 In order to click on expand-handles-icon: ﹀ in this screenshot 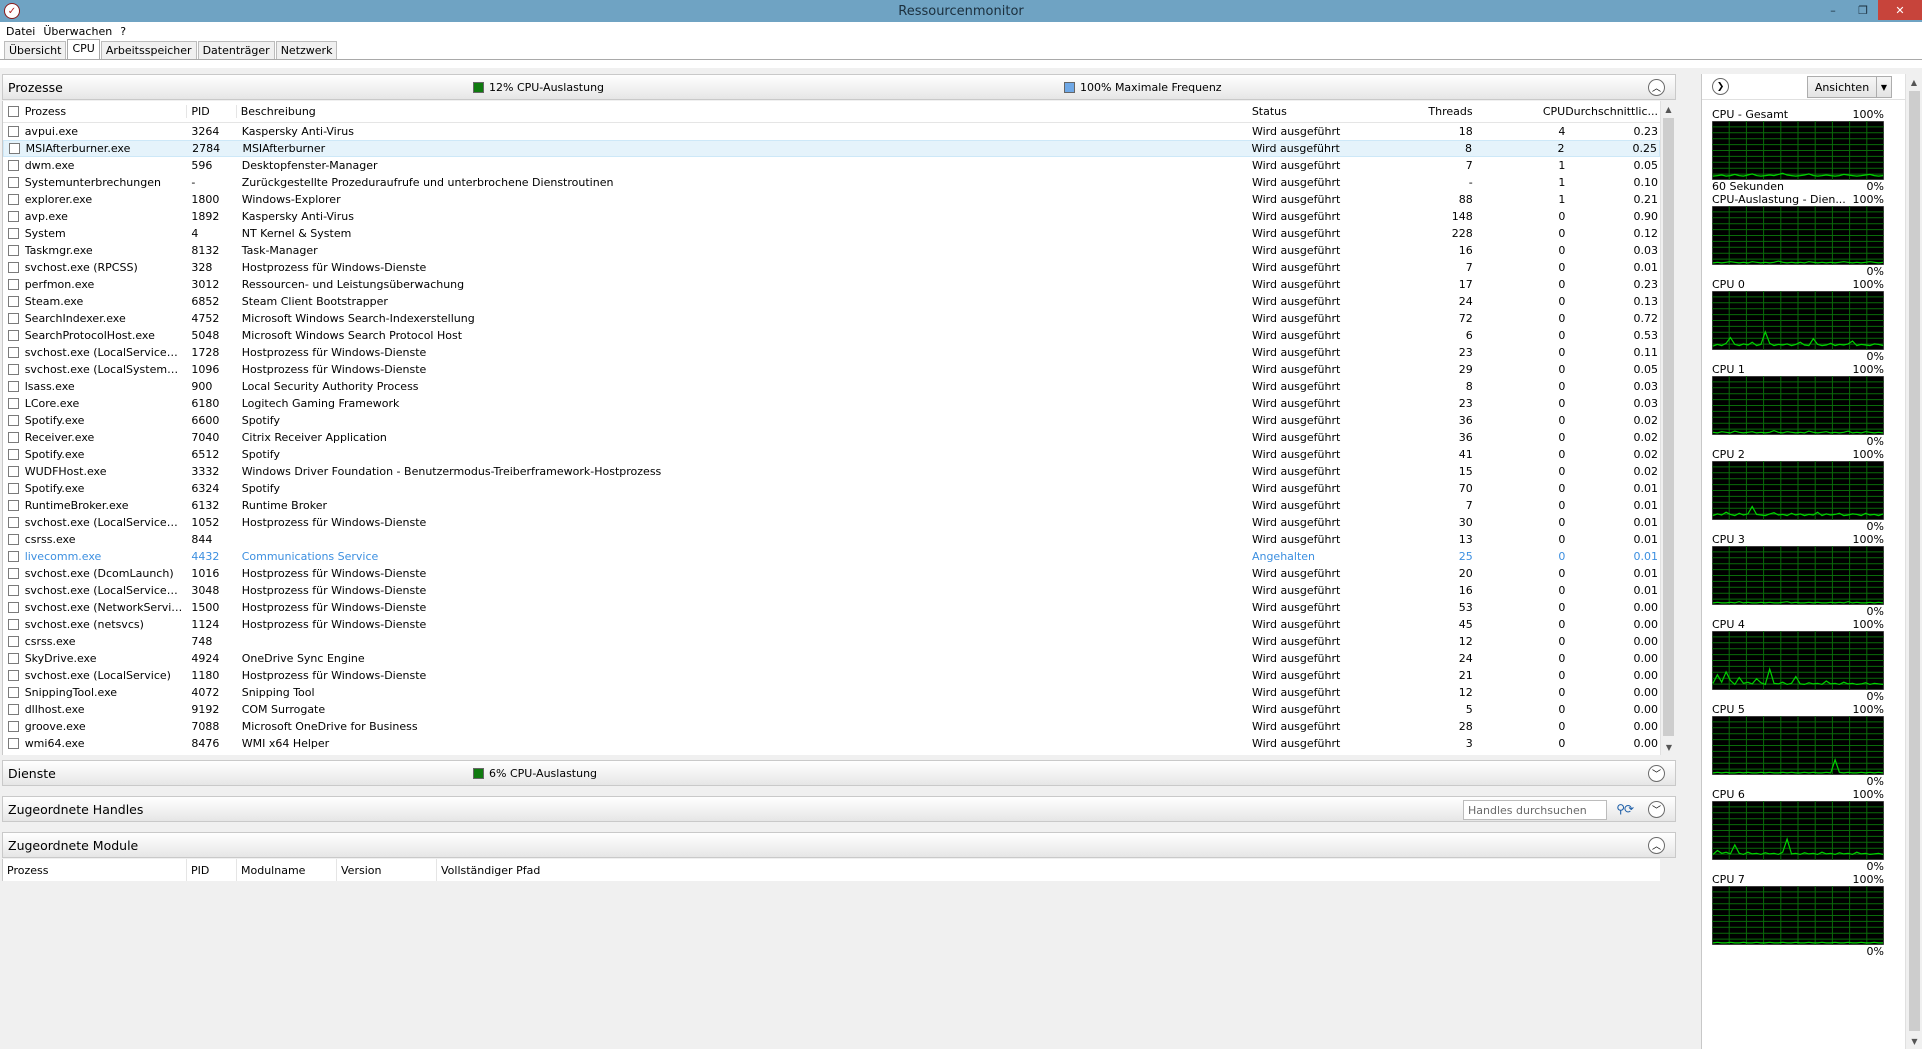, I will do `click(1656, 809)`.